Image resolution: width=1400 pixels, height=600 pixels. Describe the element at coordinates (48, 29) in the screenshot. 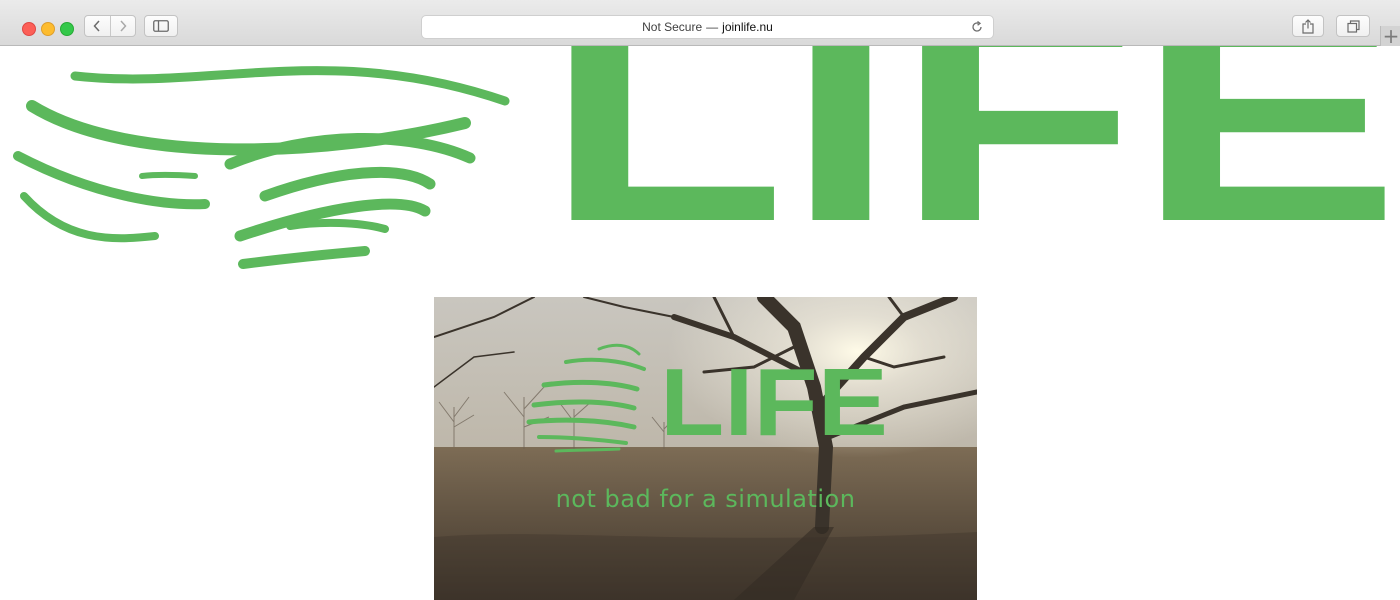

I see `minimize-window-button` at that location.